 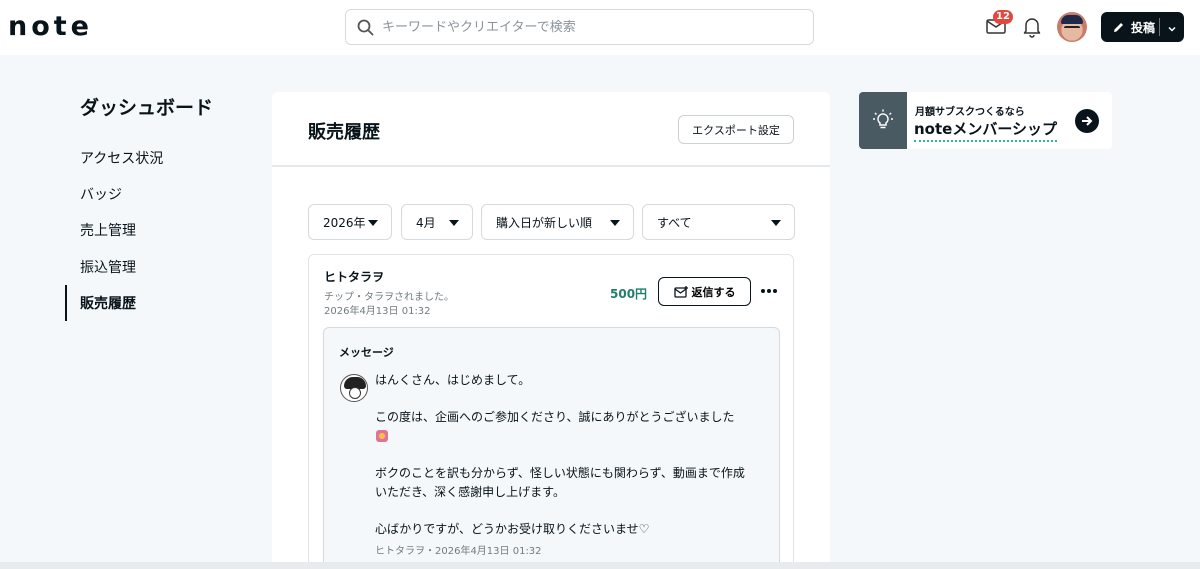 I want to click on sale-description: チップ・タラヲされました。, so click(x=389, y=297).